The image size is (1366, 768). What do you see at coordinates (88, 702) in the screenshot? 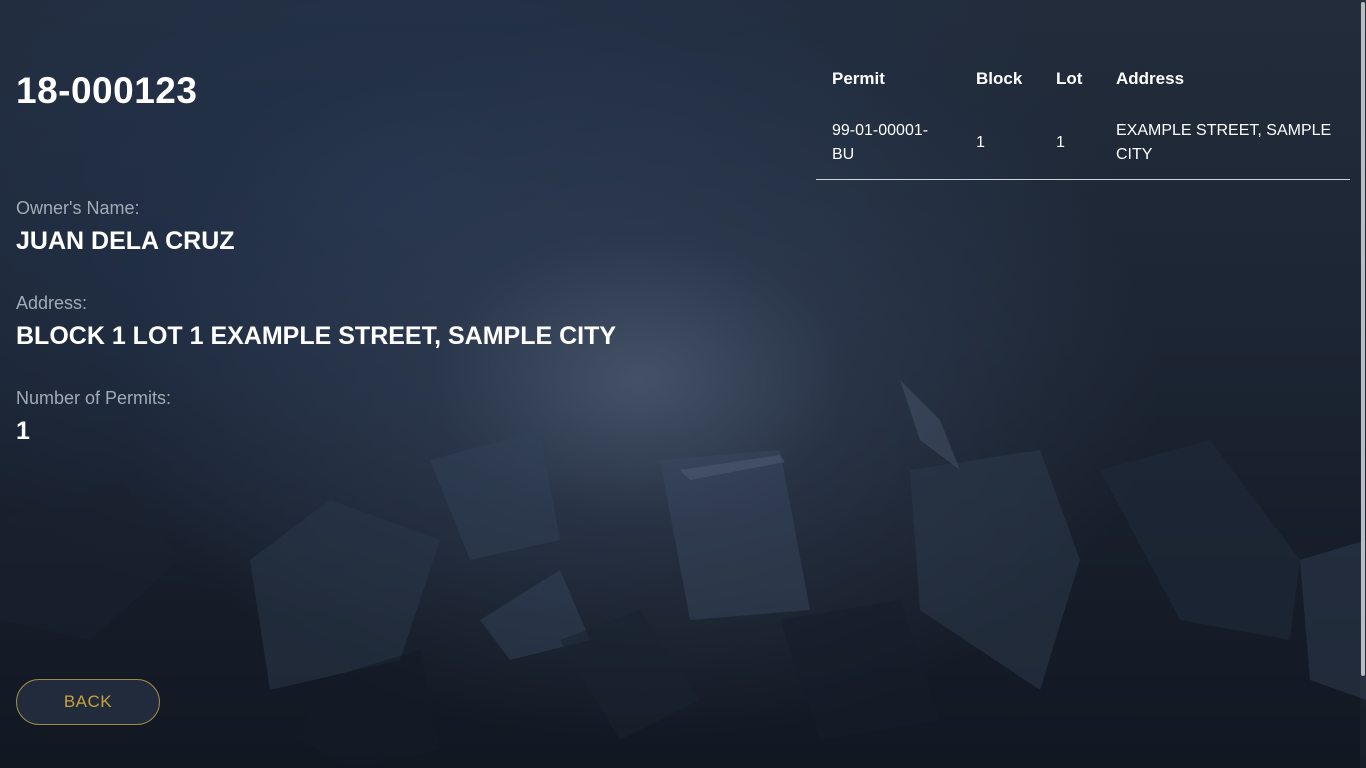
I see `back-button: BACK` at bounding box center [88, 702].